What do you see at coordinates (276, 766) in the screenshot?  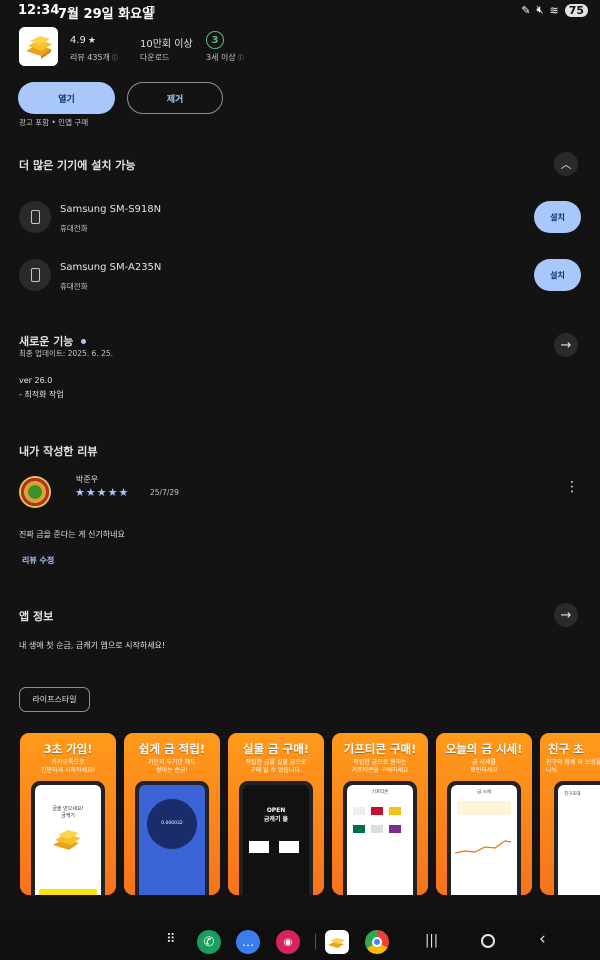 I see `screenshot-subtitle: 적립한 금을 실물 금으로 구매 할 수 있습니다.` at bounding box center [276, 766].